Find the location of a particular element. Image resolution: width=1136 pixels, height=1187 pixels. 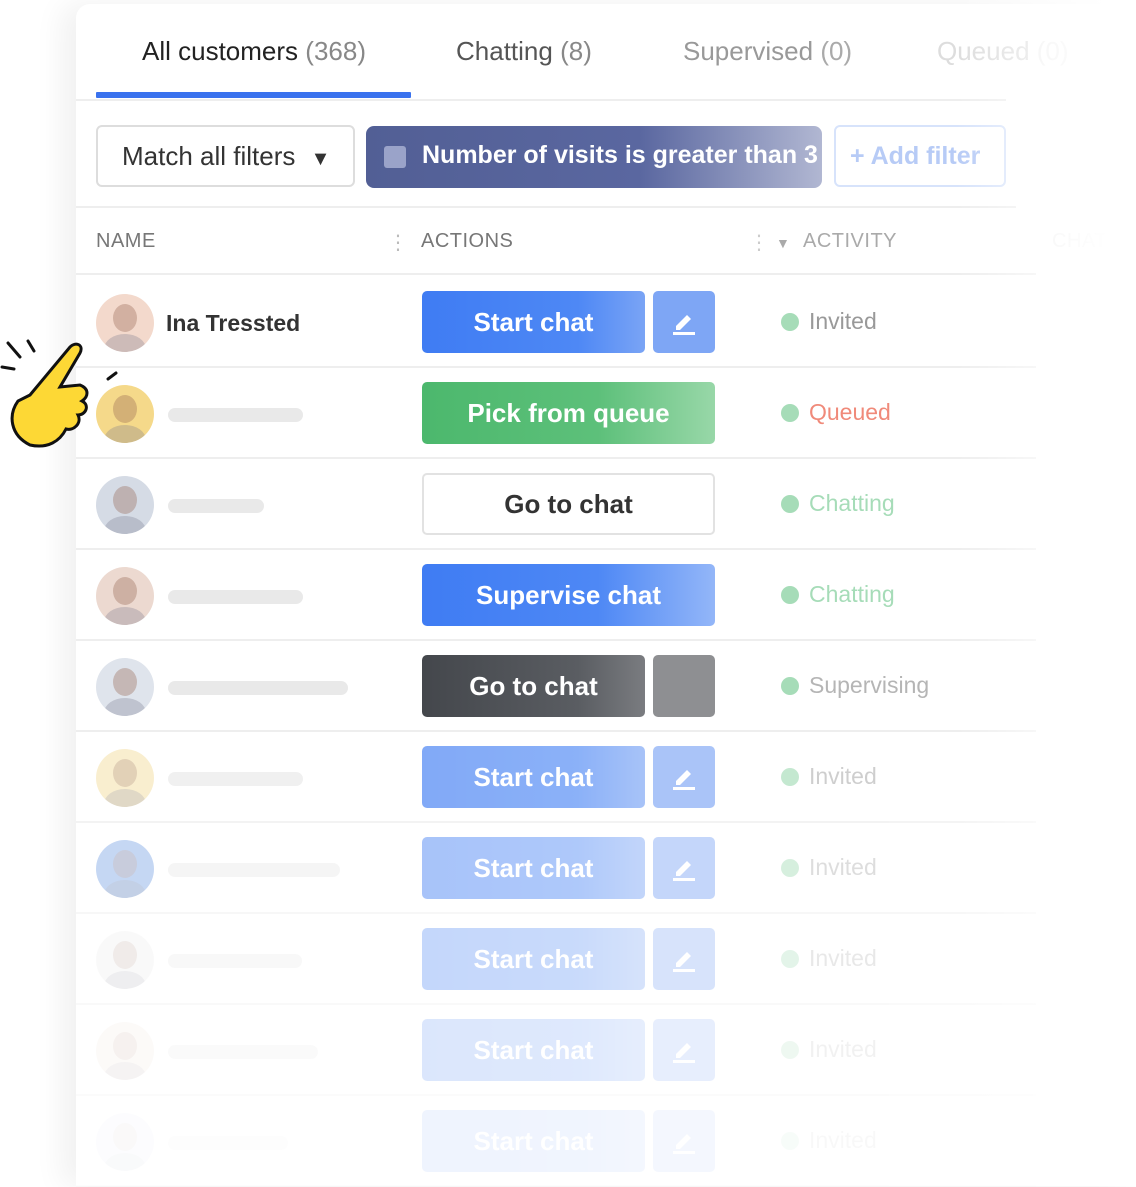

caret-down-icon: ▼ is located at coordinates (320, 159).